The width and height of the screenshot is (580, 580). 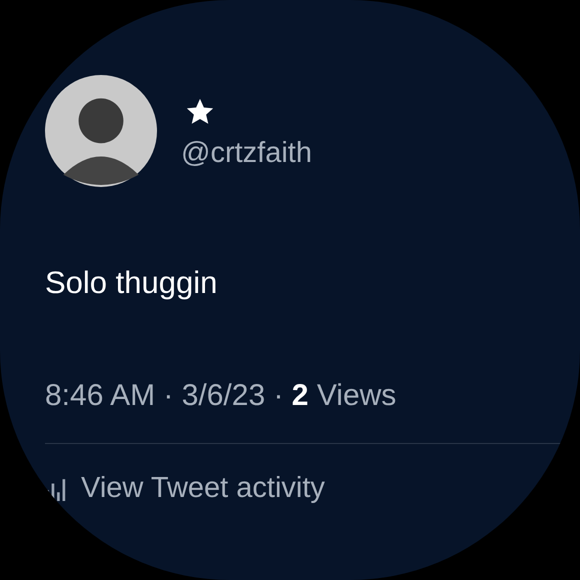 What do you see at coordinates (221, 396) in the screenshot?
I see `tweet-timestamp: 8:46 AM · 3/6/23 · 2 Views` at bounding box center [221, 396].